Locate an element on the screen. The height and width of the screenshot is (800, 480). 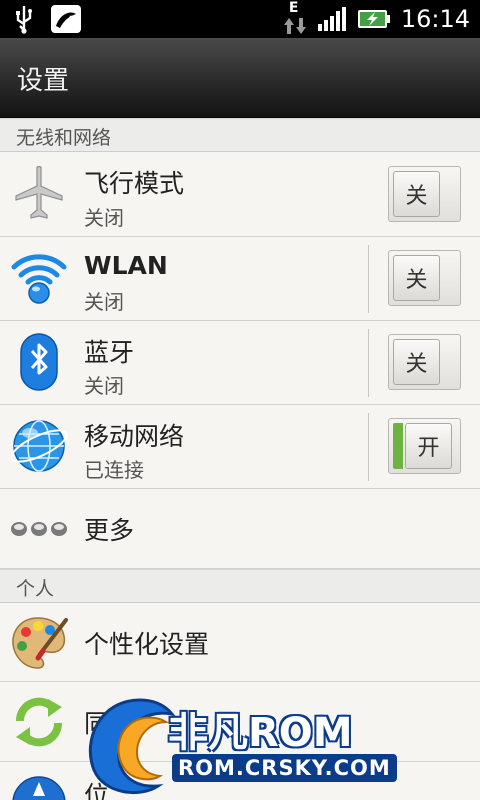
wifi-icon is located at coordinates (39, 279).